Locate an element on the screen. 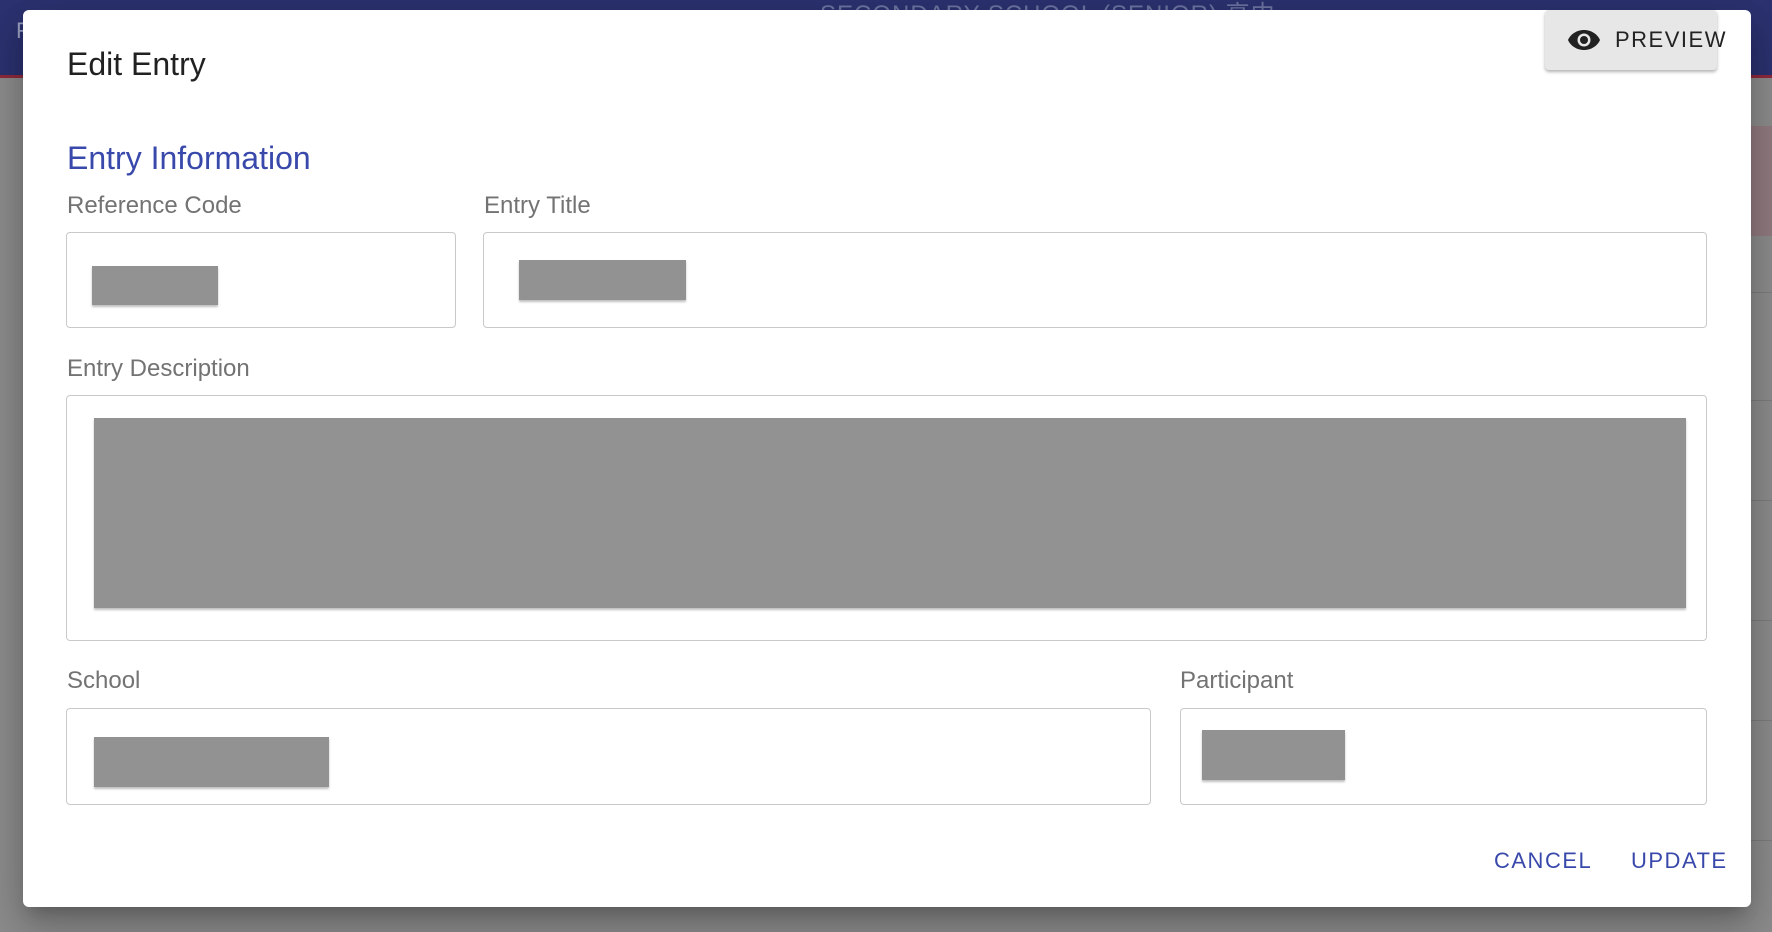 The height and width of the screenshot is (932, 1772). school-label: School is located at coordinates (104, 680).